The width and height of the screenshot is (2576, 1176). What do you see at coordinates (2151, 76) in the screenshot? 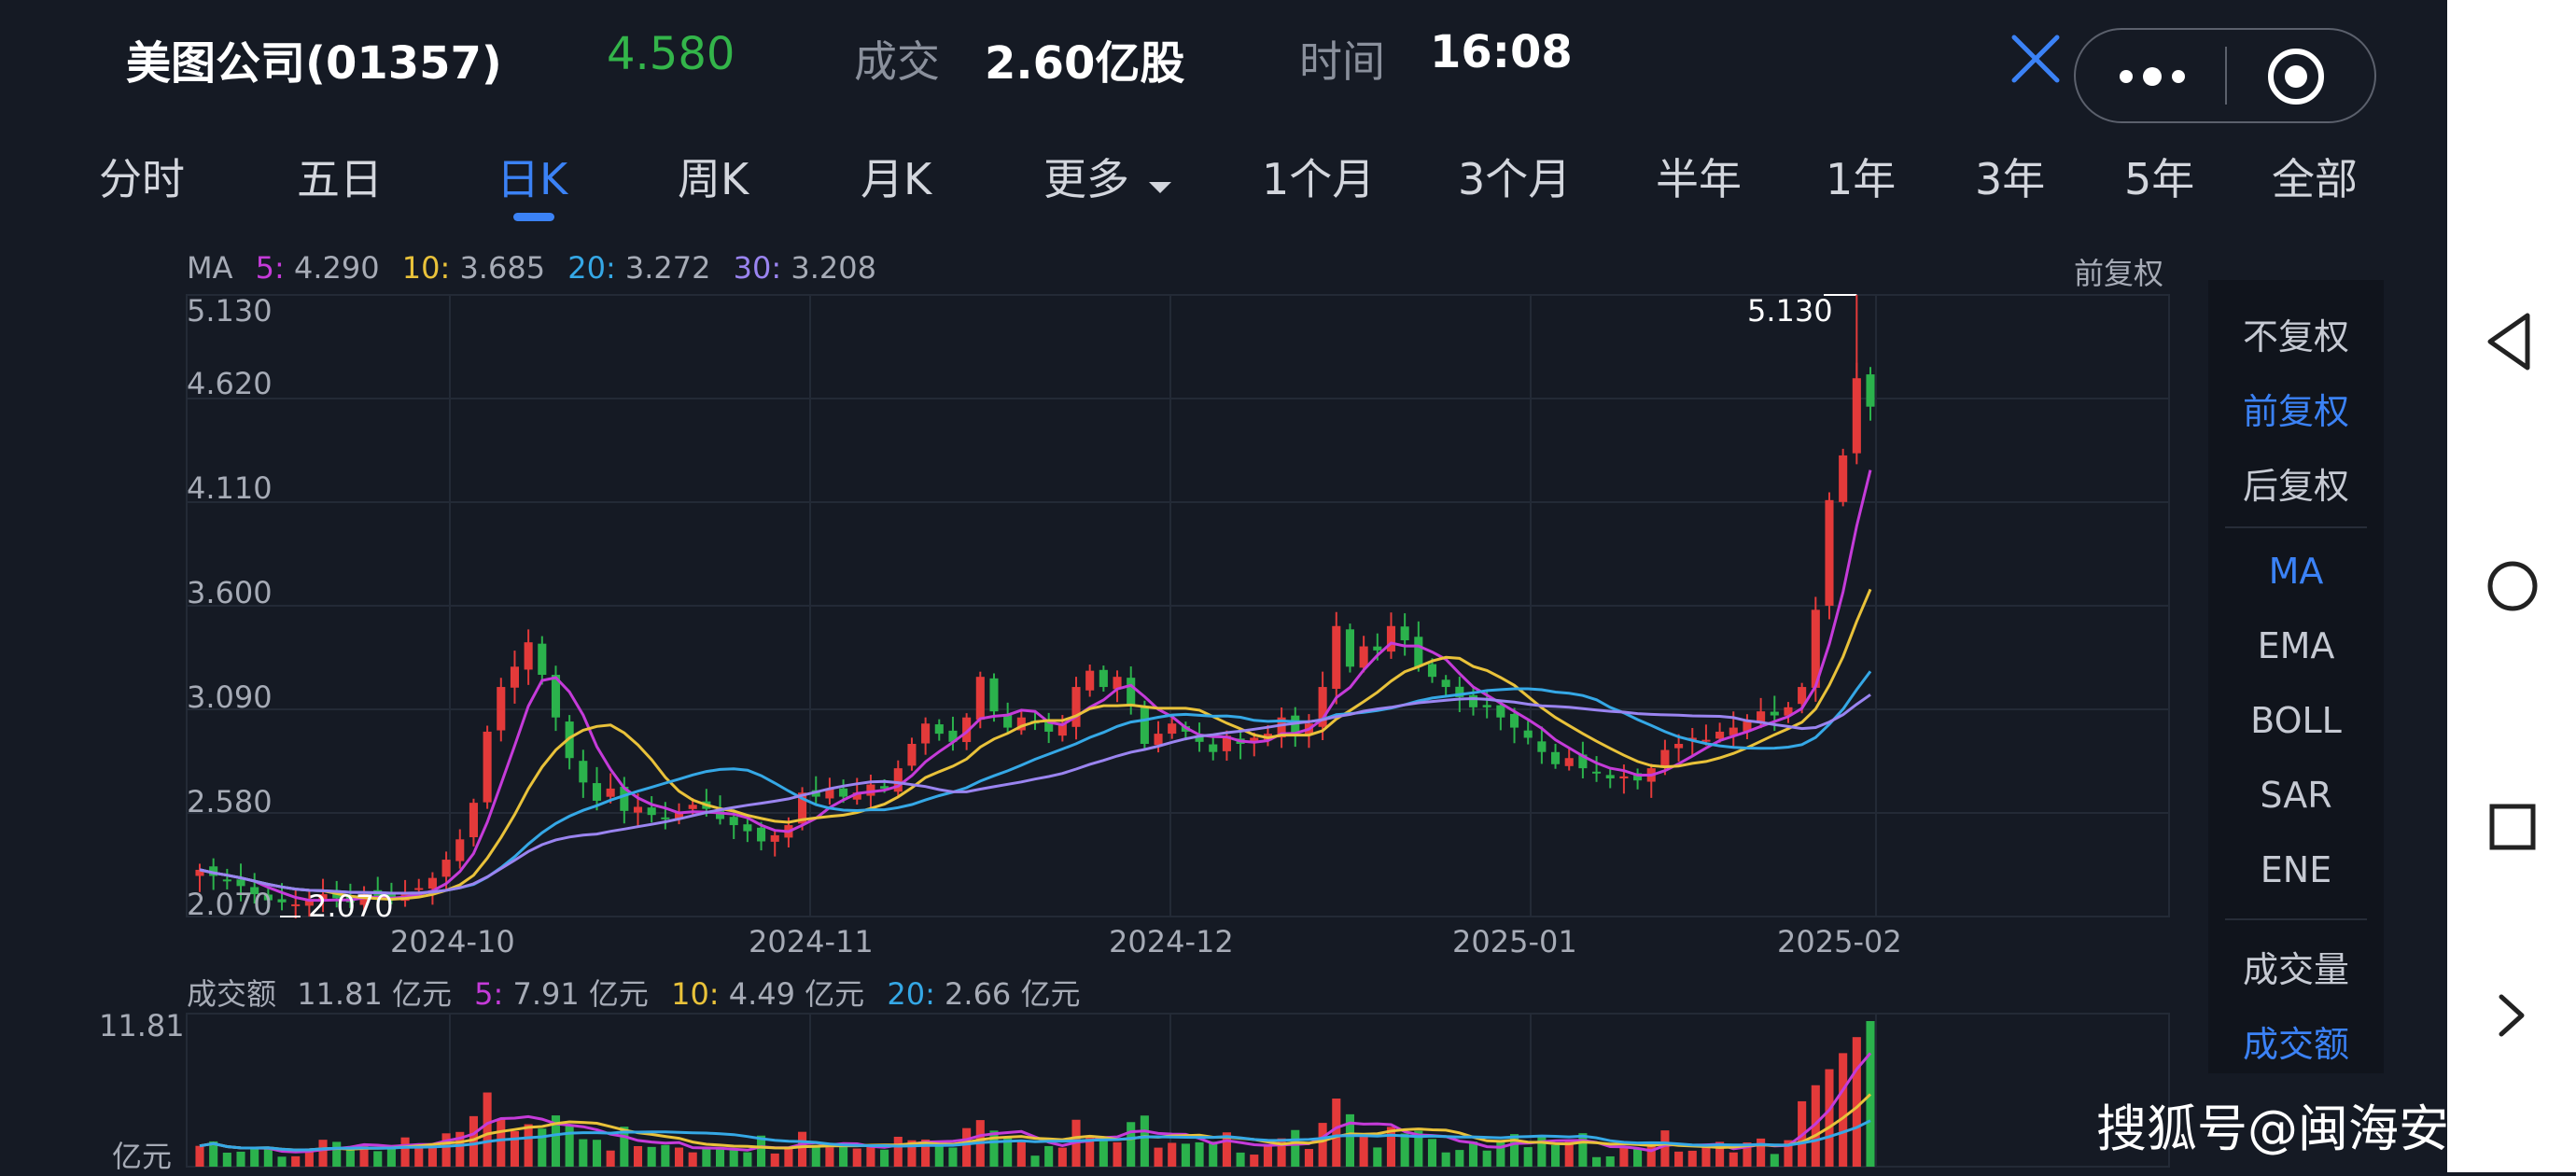
I see `more-button` at bounding box center [2151, 76].